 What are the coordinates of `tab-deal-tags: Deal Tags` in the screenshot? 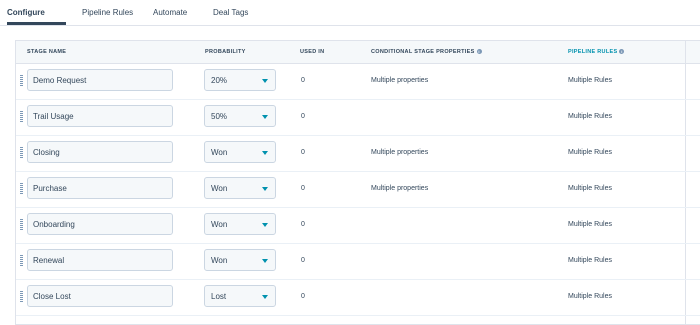 It's located at (230, 12).